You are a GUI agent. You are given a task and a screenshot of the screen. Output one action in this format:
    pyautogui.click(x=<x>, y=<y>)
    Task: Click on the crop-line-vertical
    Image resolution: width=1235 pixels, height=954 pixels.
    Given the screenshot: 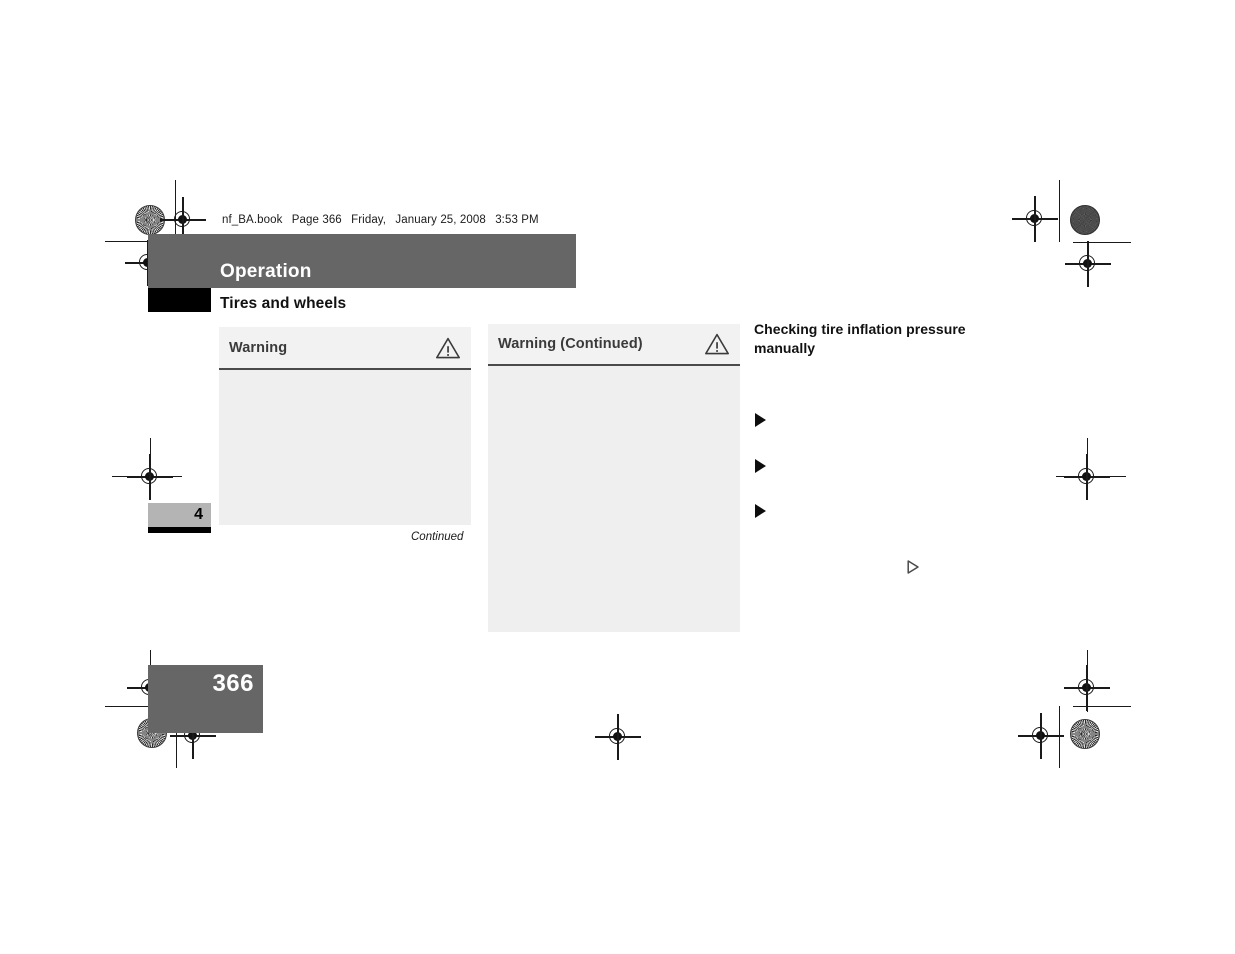 What is the action you would take?
    pyautogui.click(x=1060, y=211)
    